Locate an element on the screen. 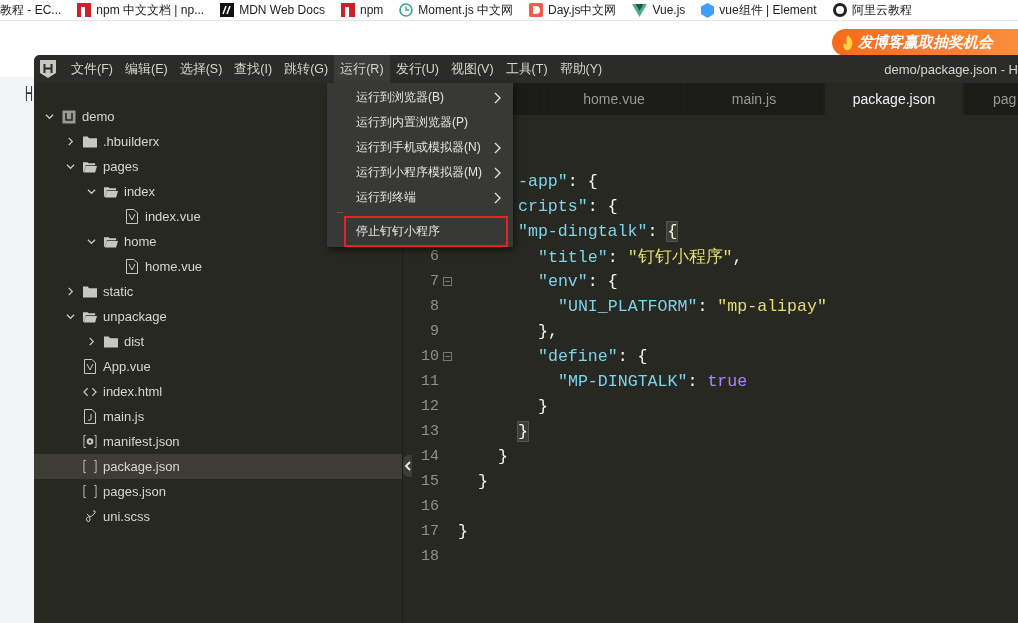 Image resolution: width=1018 pixels, height=623 pixels. line-number: 15 is located at coordinates (429, 481).